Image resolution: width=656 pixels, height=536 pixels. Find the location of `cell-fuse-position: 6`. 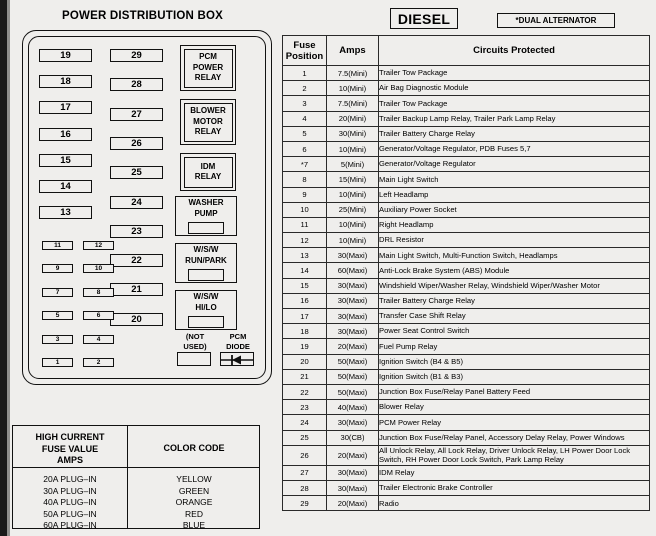

cell-fuse-position: 6 is located at coordinates (304, 149).